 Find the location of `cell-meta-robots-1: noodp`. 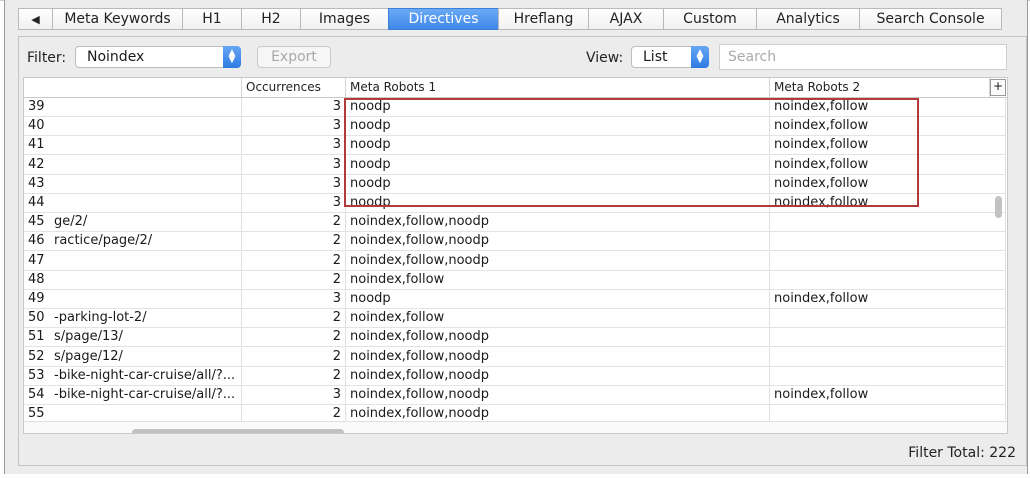

cell-meta-robots-1: noodp is located at coordinates (558, 299).